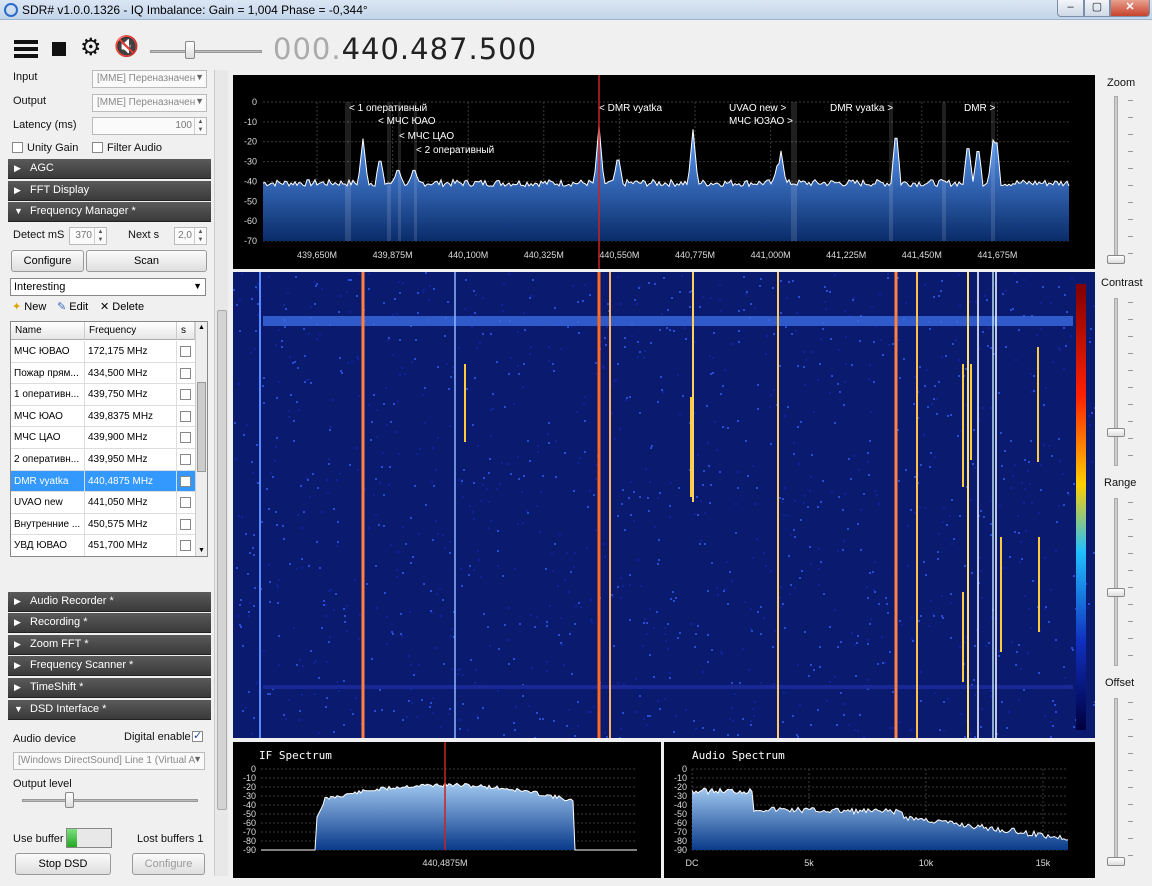 The width and height of the screenshot is (1152, 886). What do you see at coordinates (110, 800) in the screenshot?
I see `output-level-slider-track` at bounding box center [110, 800].